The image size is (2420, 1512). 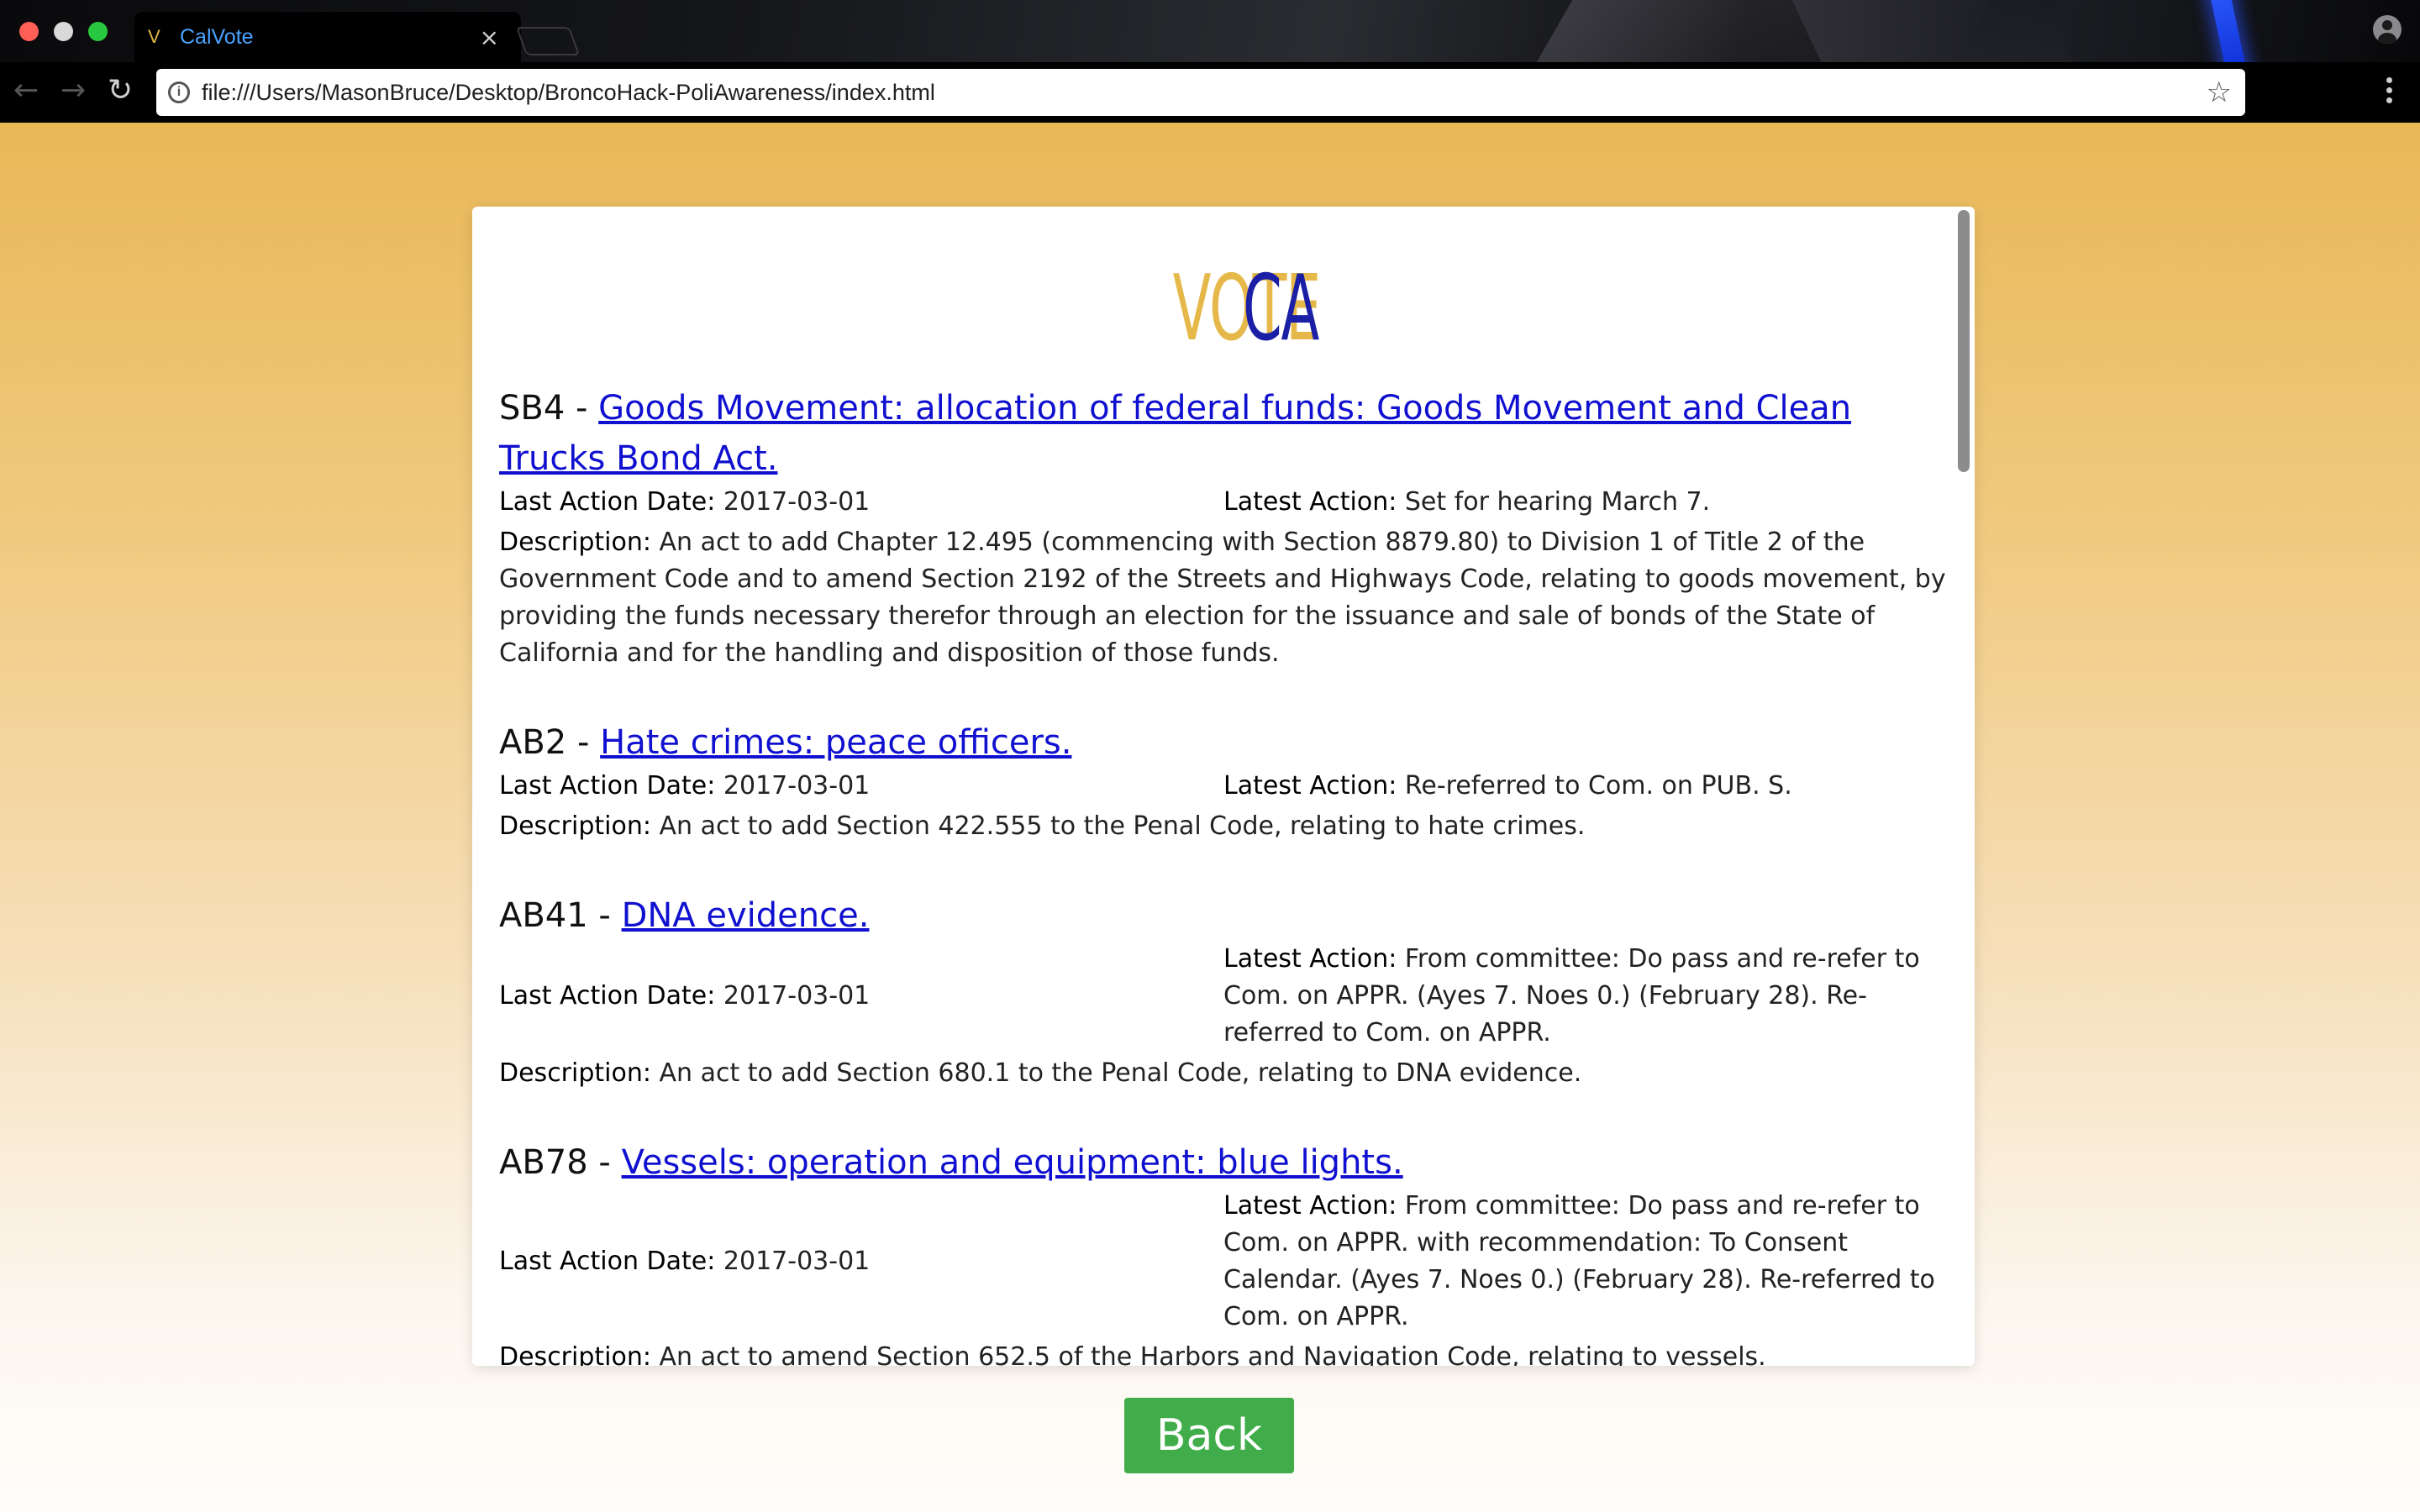 What do you see at coordinates (543, 1162) in the screenshot?
I see `bill-id: AB78` at bounding box center [543, 1162].